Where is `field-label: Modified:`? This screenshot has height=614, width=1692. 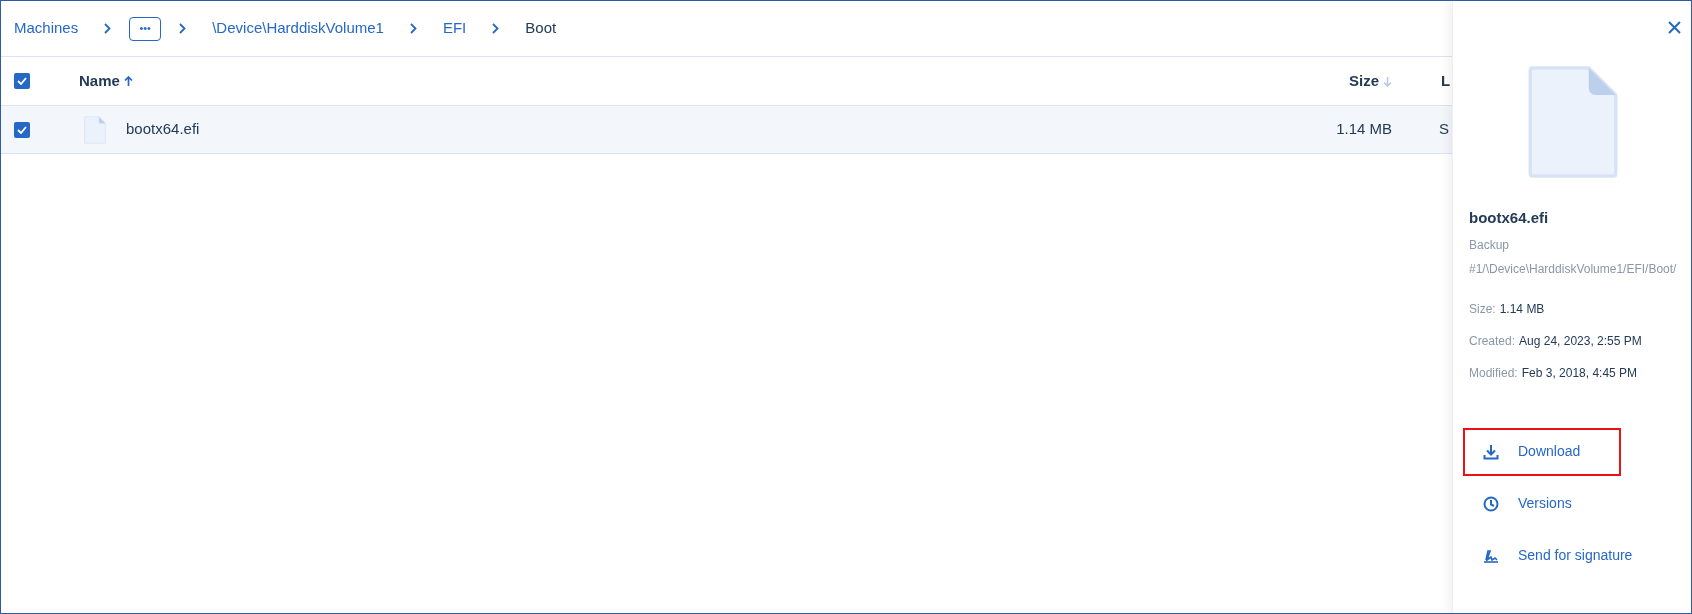 field-label: Modified: is located at coordinates (1493, 373).